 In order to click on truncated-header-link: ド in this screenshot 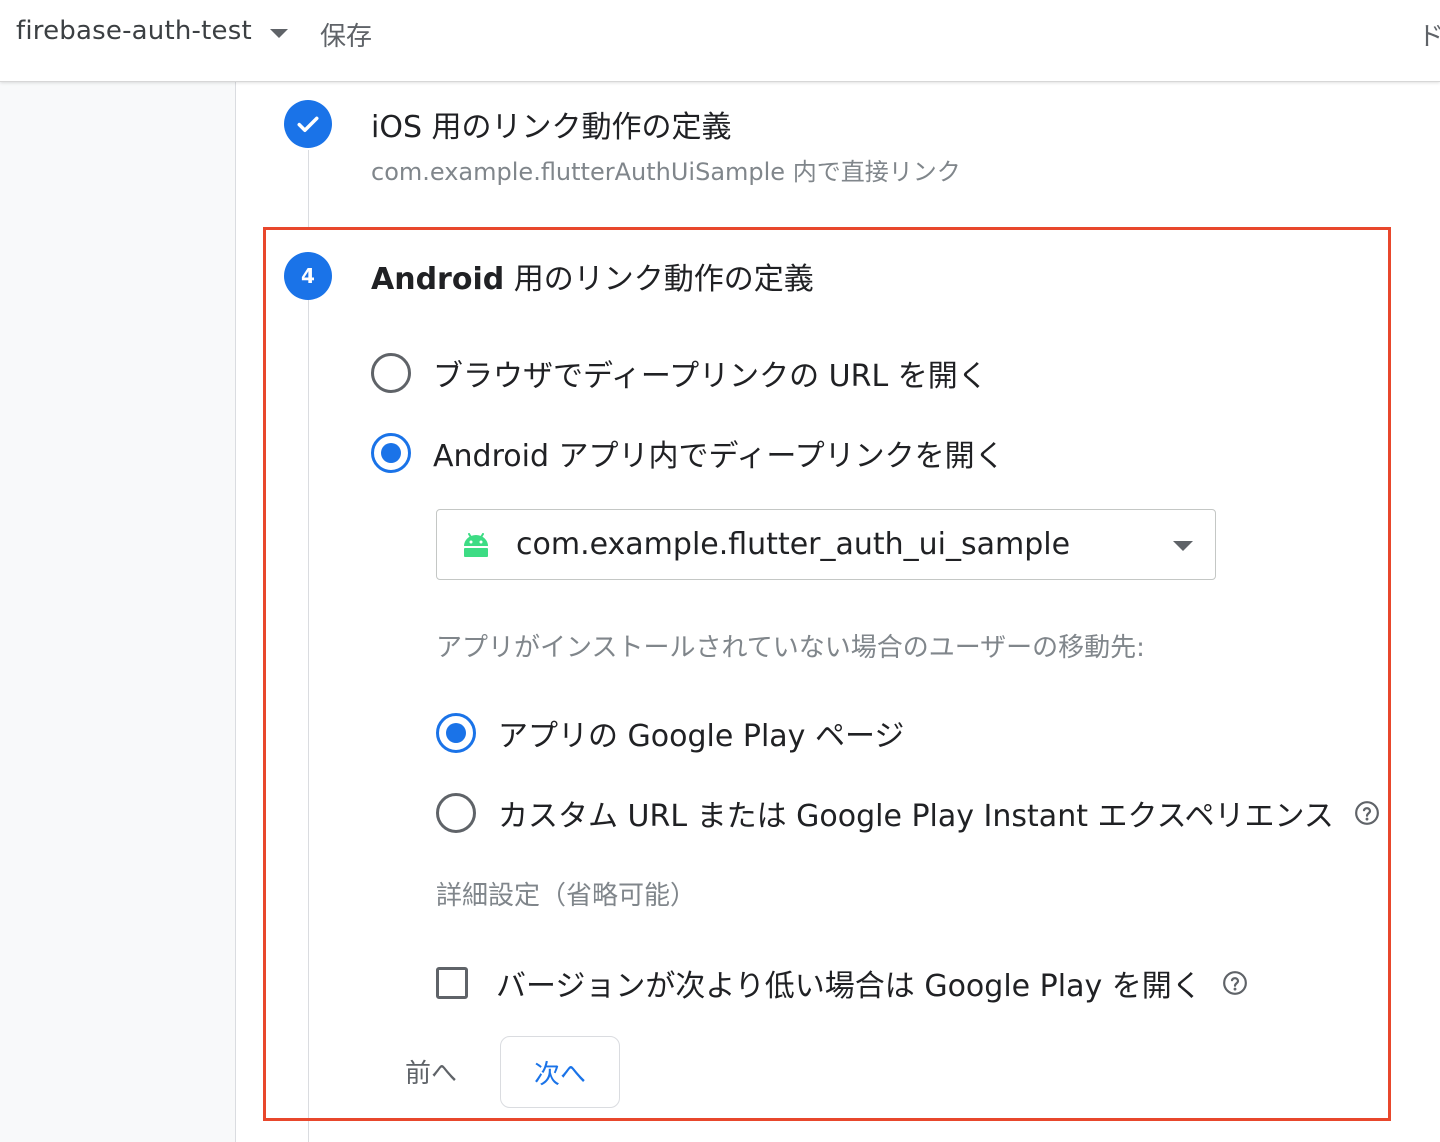, I will do `click(1429, 34)`.